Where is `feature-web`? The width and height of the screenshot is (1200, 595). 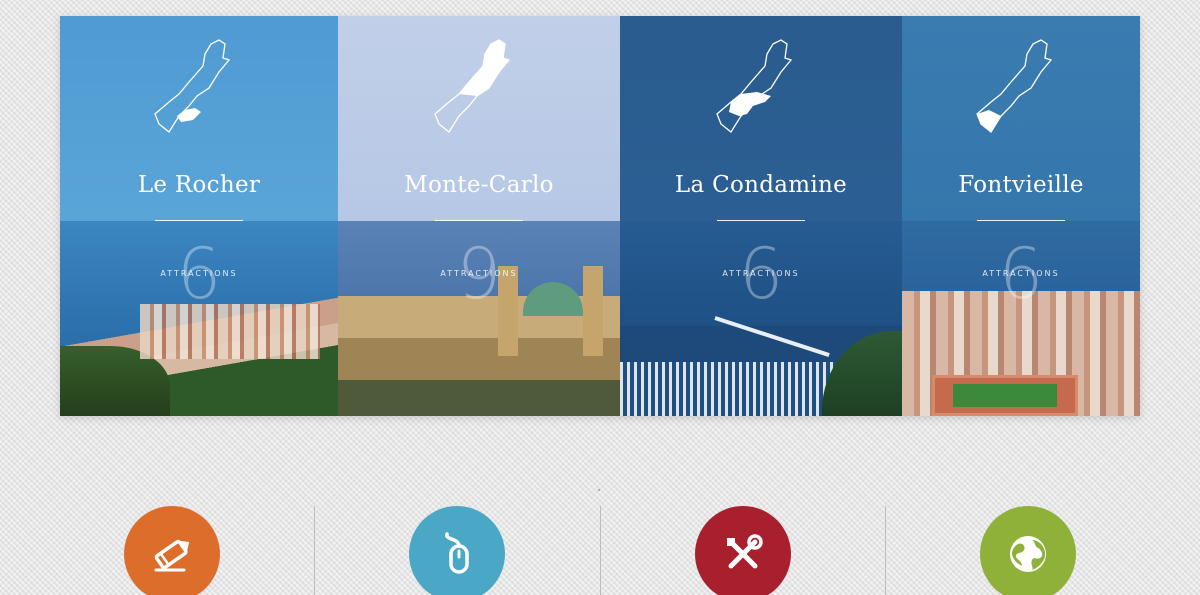 feature-web is located at coordinates (1027, 550).